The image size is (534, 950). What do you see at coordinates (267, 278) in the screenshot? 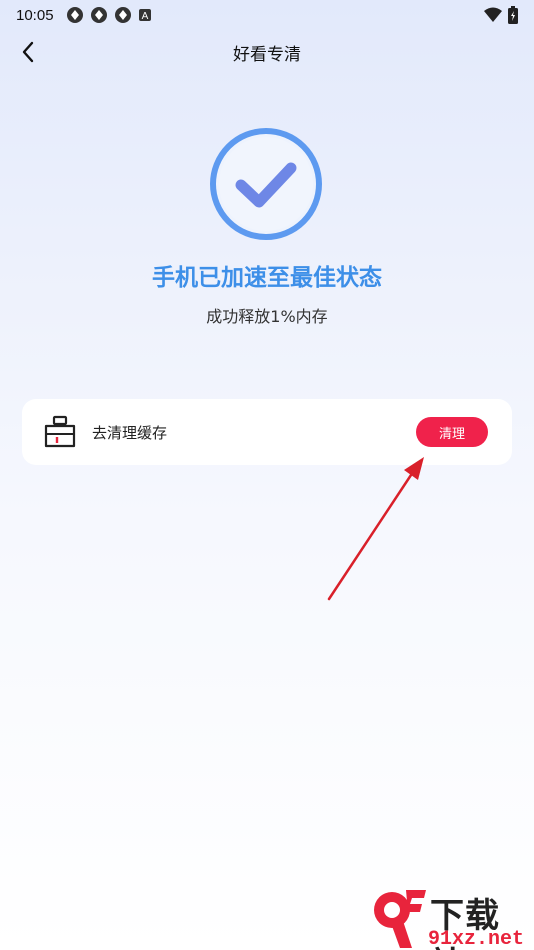
I see `result-headline: 手机已加速至最佳状态` at bounding box center [267, 278].